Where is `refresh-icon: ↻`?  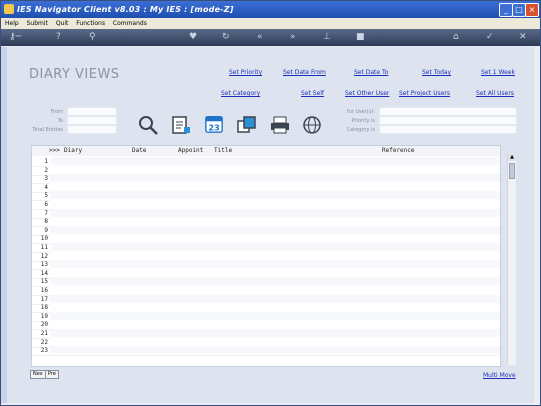 refresh-icon: ↻ is located at coordinates (226, 37).